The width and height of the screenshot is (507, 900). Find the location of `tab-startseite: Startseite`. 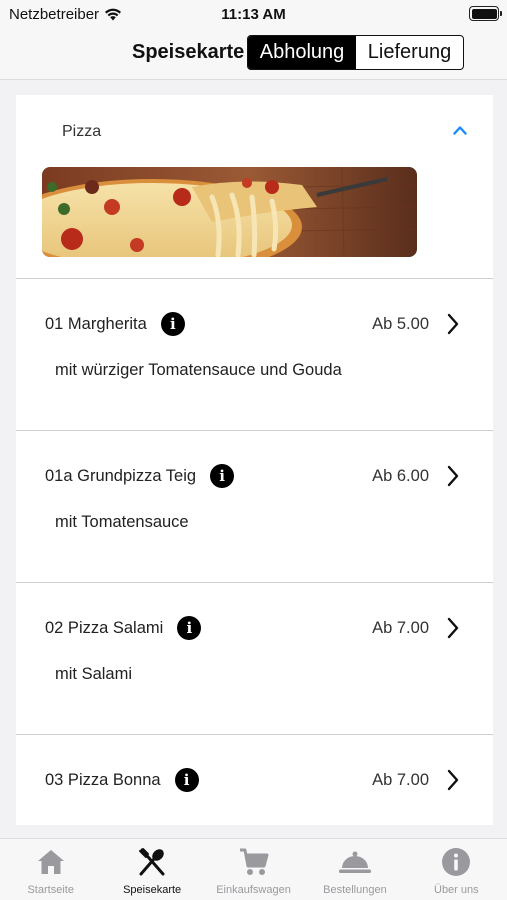

tab-startseite: Startseite is located at coordinates (50, 869).